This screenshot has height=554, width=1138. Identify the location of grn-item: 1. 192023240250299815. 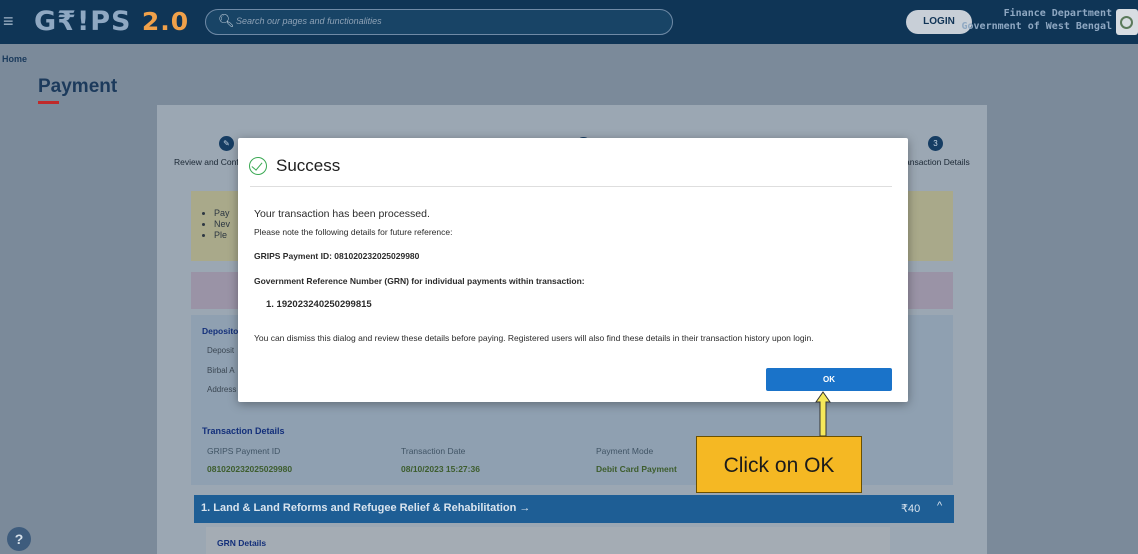
(319, 304).